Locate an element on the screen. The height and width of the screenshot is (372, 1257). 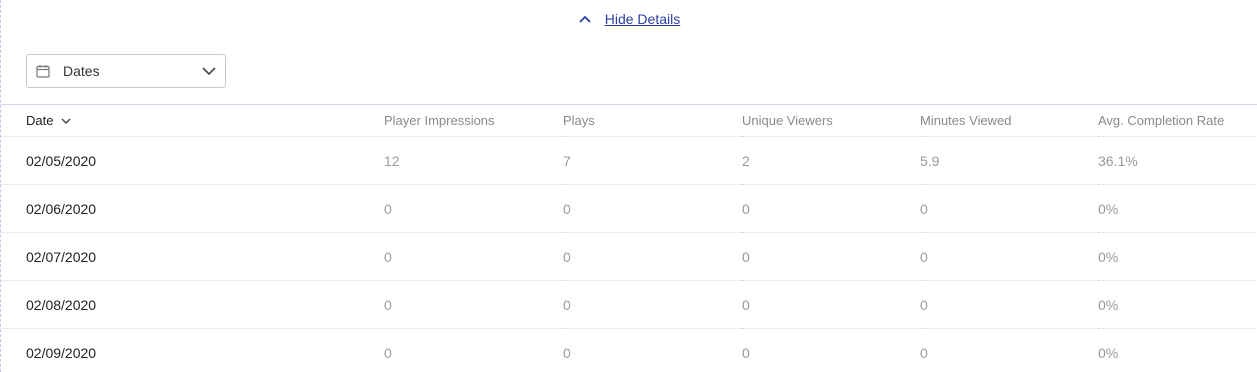
minutes-viewed-cell: 5.9 is located at coordinates (930, 160).